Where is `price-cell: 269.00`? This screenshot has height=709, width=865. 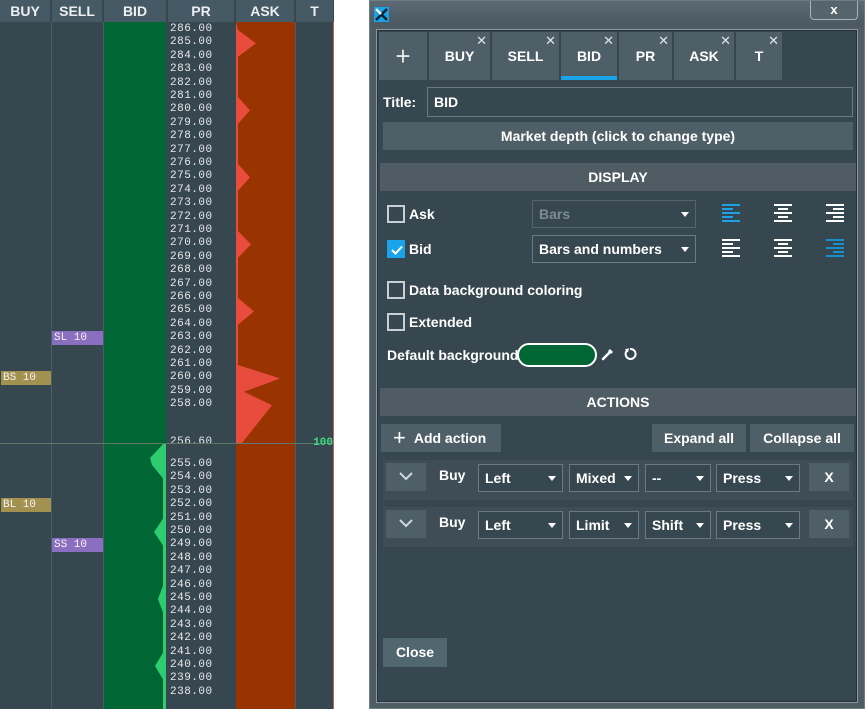 price-cell: 269.00 is located at coordinates (201, 257).